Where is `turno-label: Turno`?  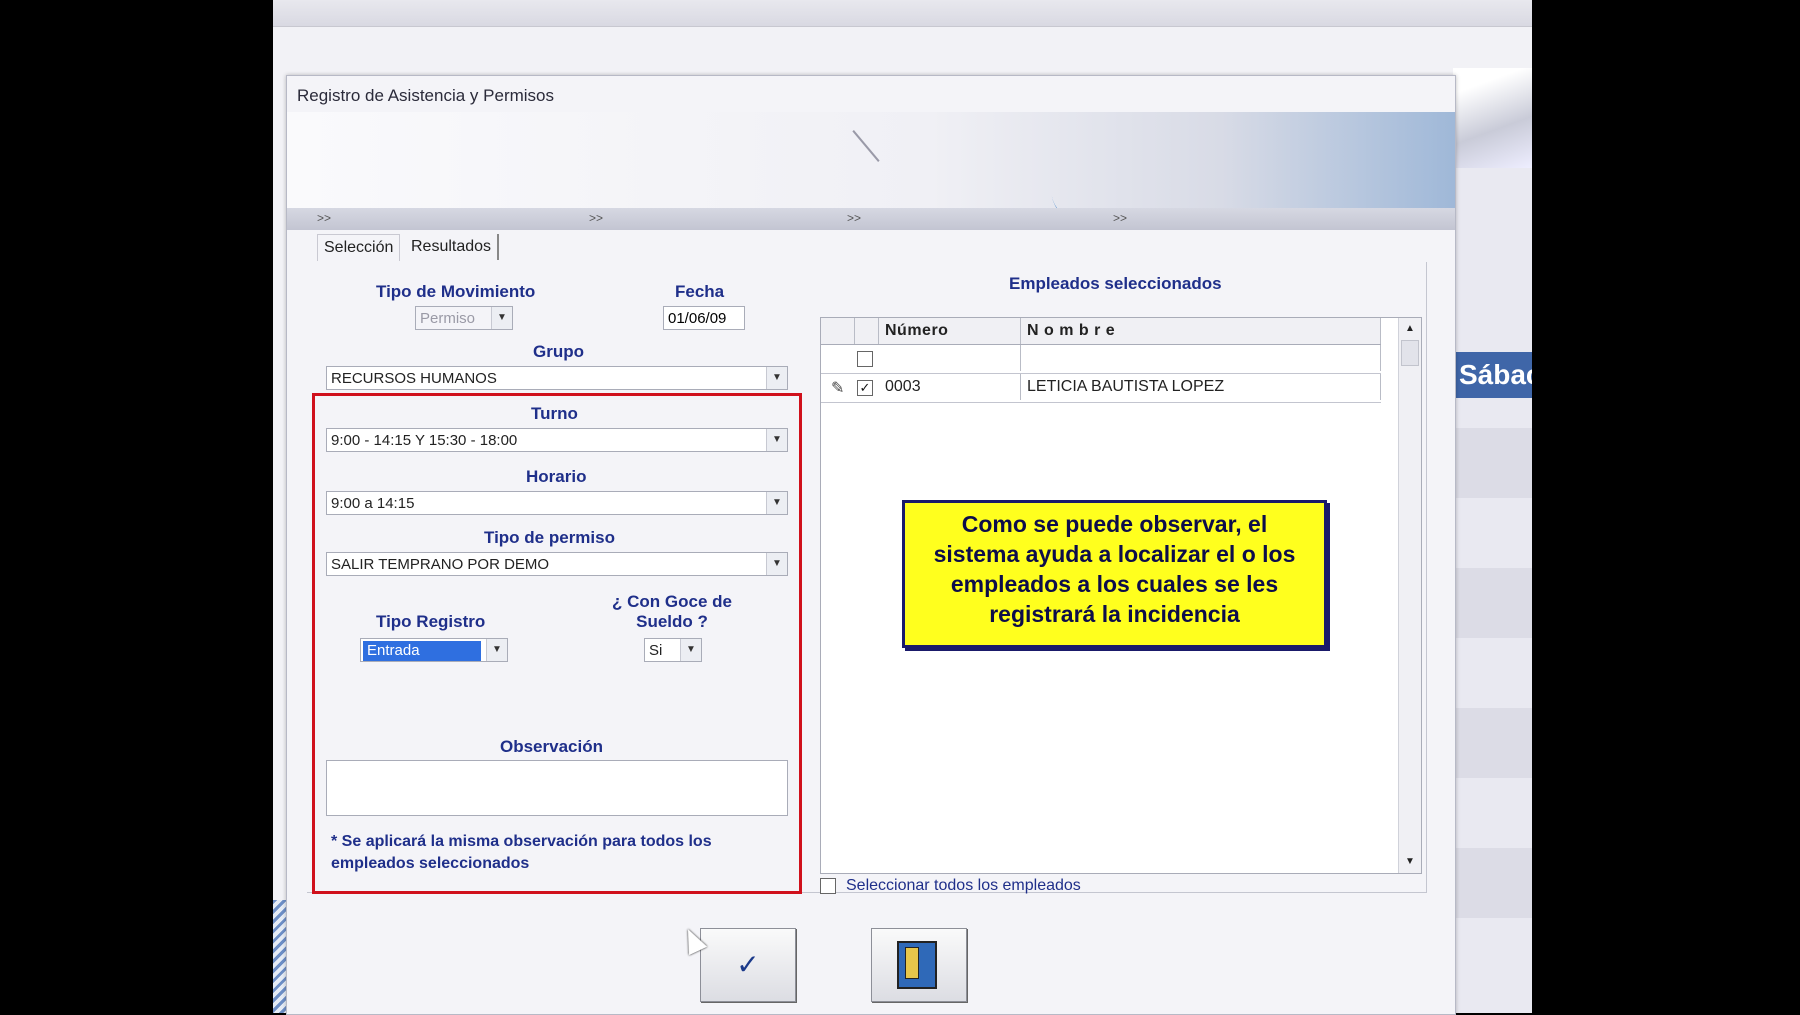
turno-label: Turno is located at coordinates (554, 413).